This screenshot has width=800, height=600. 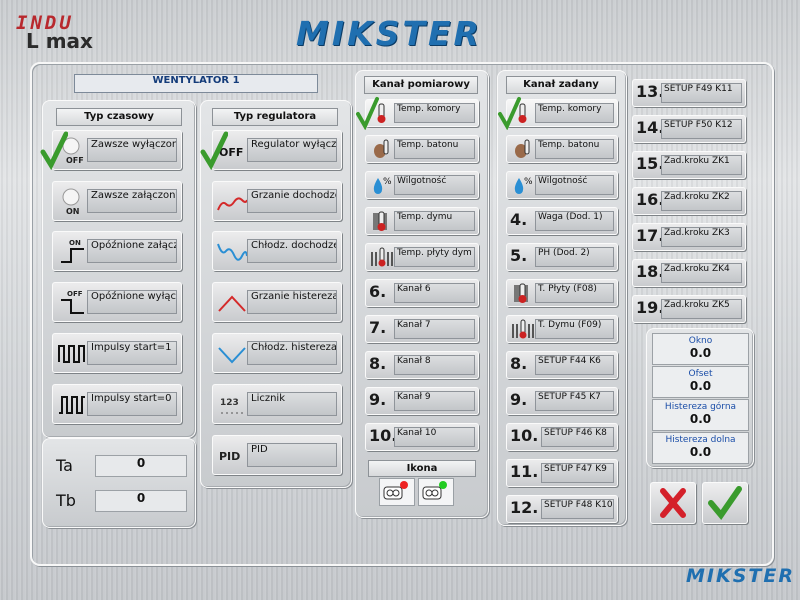 I want to click on typ-regulatora-chlodz-dochodzenie: Chłodz. dochodzen, so click(x=277, y=251).